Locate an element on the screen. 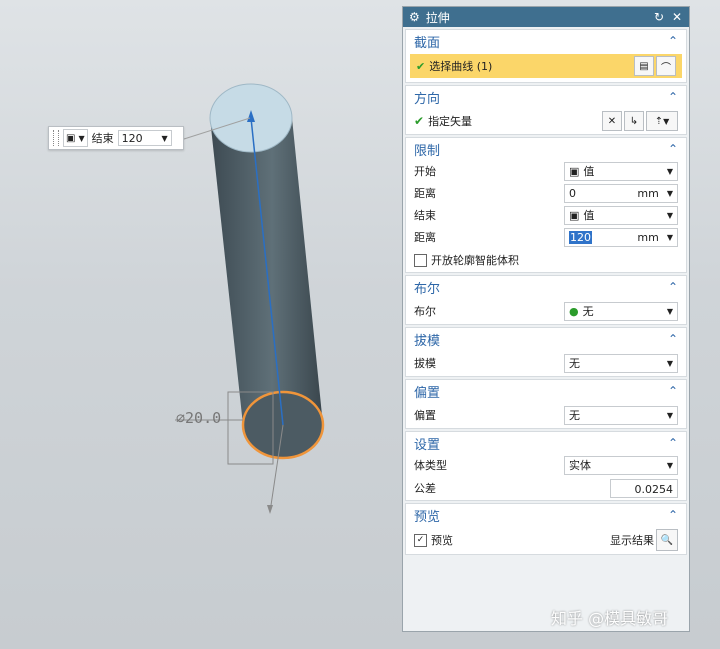 The width and height of the screenshot is (720, 649). preview-group: 预览 ⌃ ✓ 预览 显示结果 🔍 is located at coordinates (546, 529).